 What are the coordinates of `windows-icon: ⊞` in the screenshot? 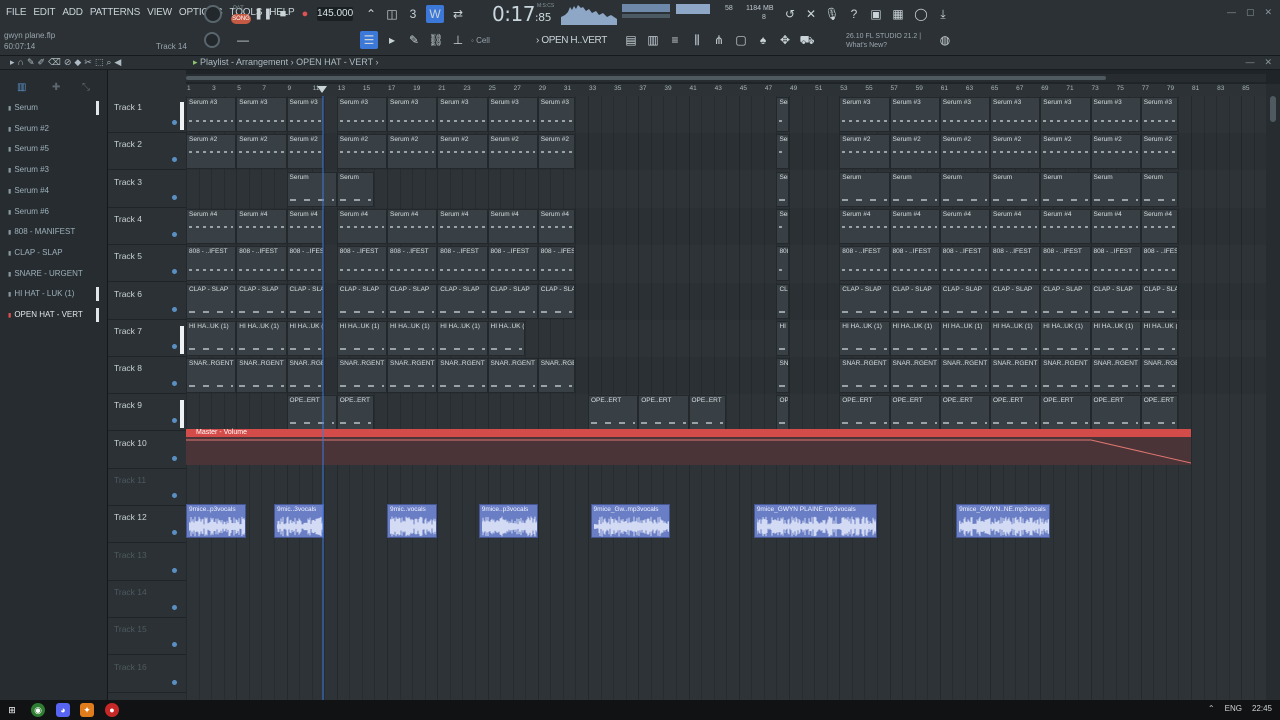 It's located at (12, 710).